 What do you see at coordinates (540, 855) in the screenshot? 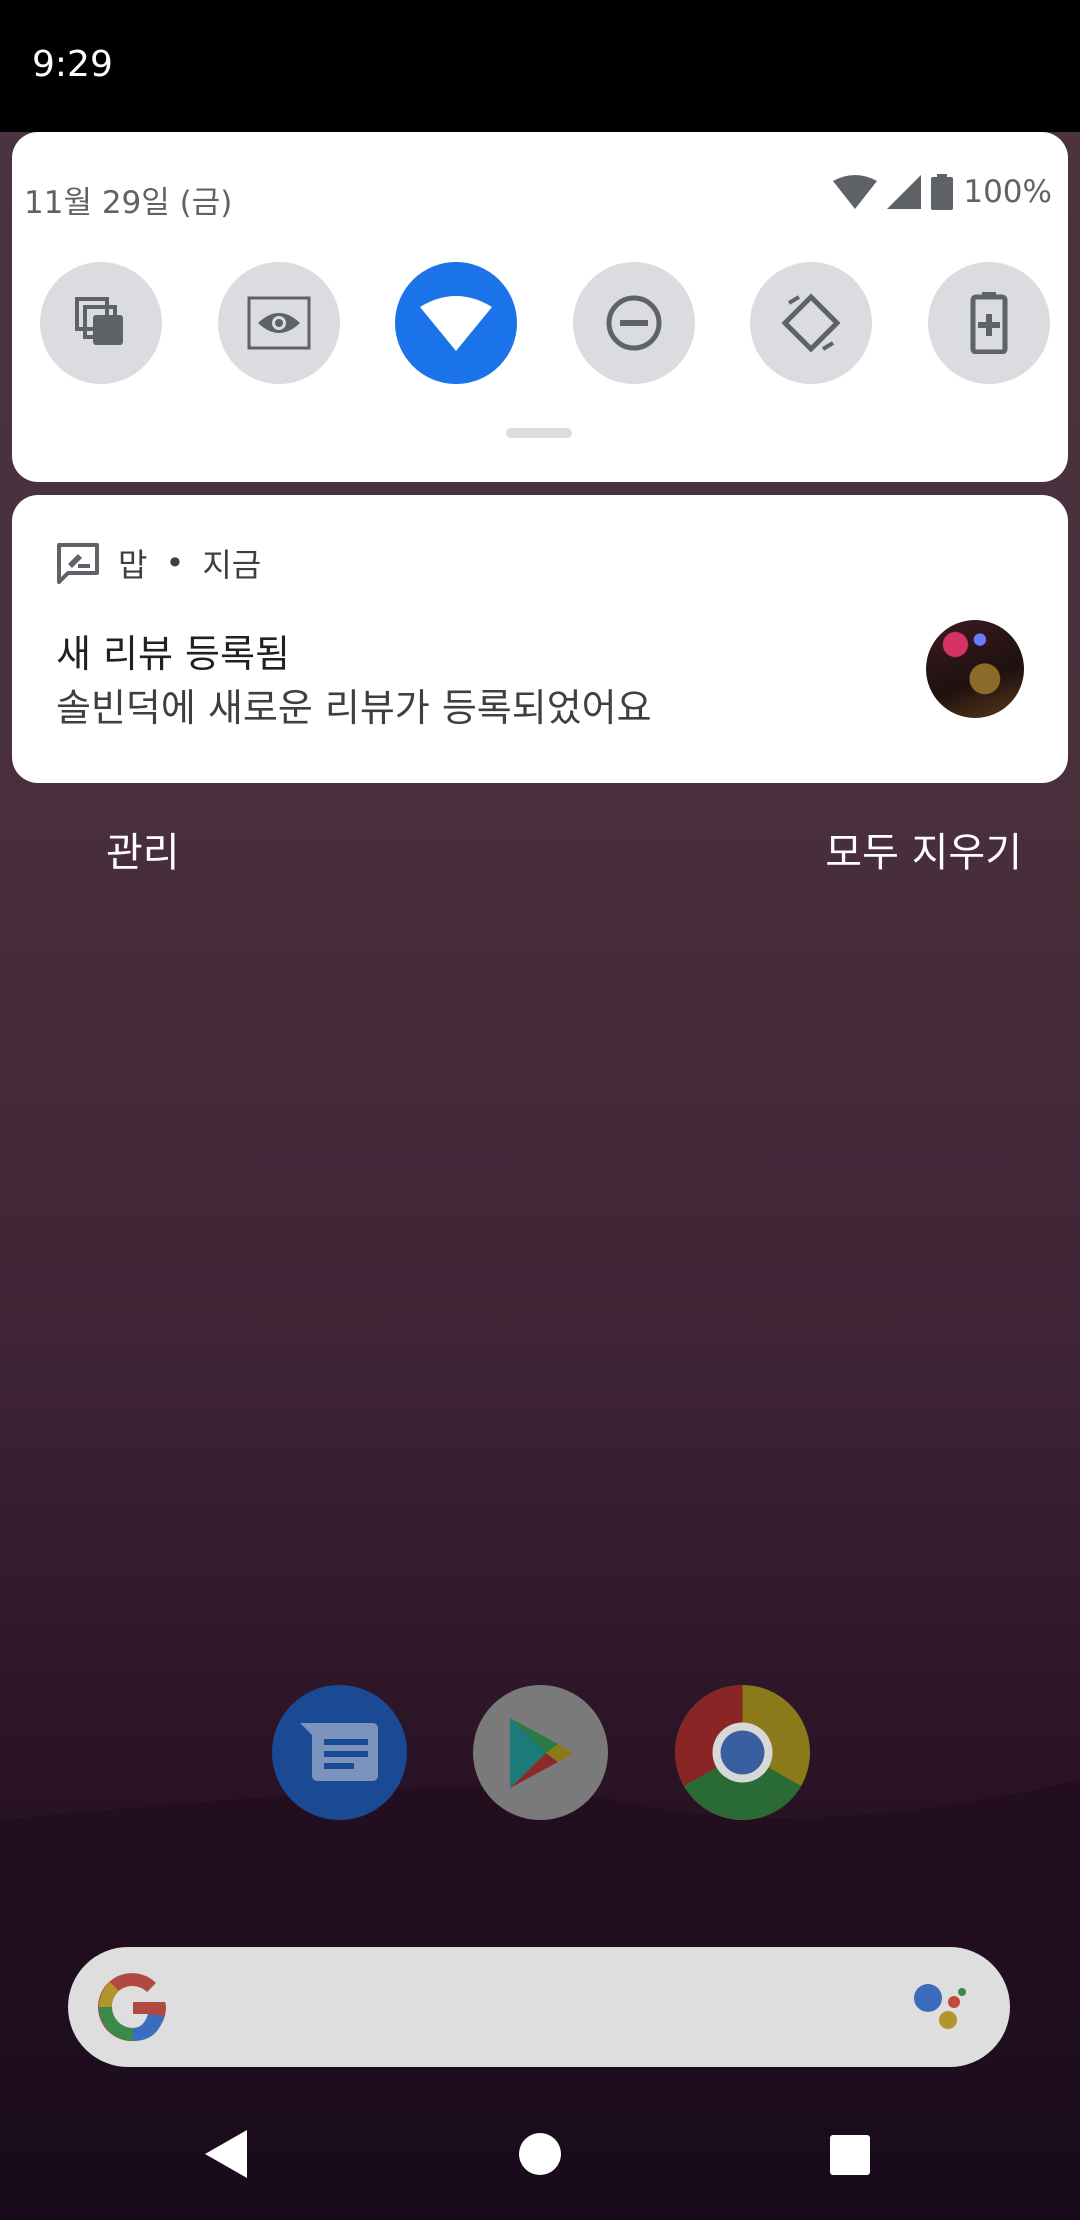
I see `notification-actions: 관리 모두 지우기` at bounding box center [540, 855].